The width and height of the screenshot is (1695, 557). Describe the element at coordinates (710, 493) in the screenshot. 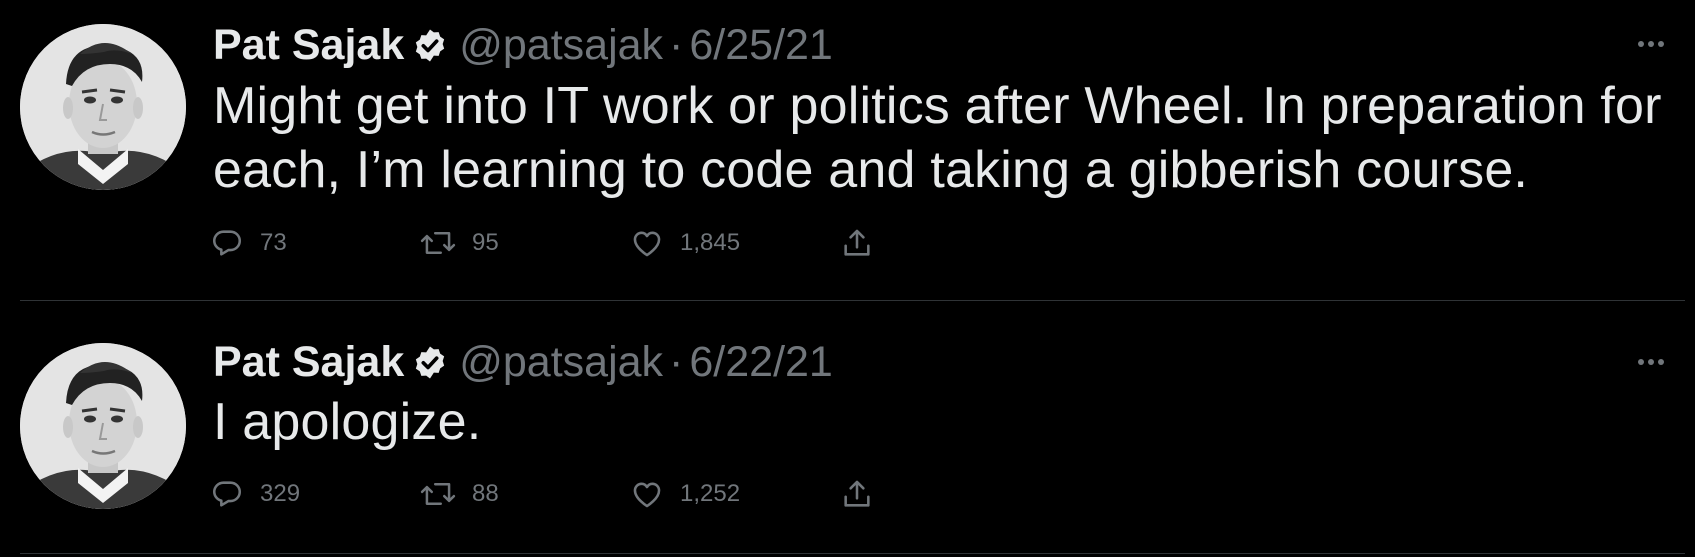

I see `like-count: 1,252` at that location.